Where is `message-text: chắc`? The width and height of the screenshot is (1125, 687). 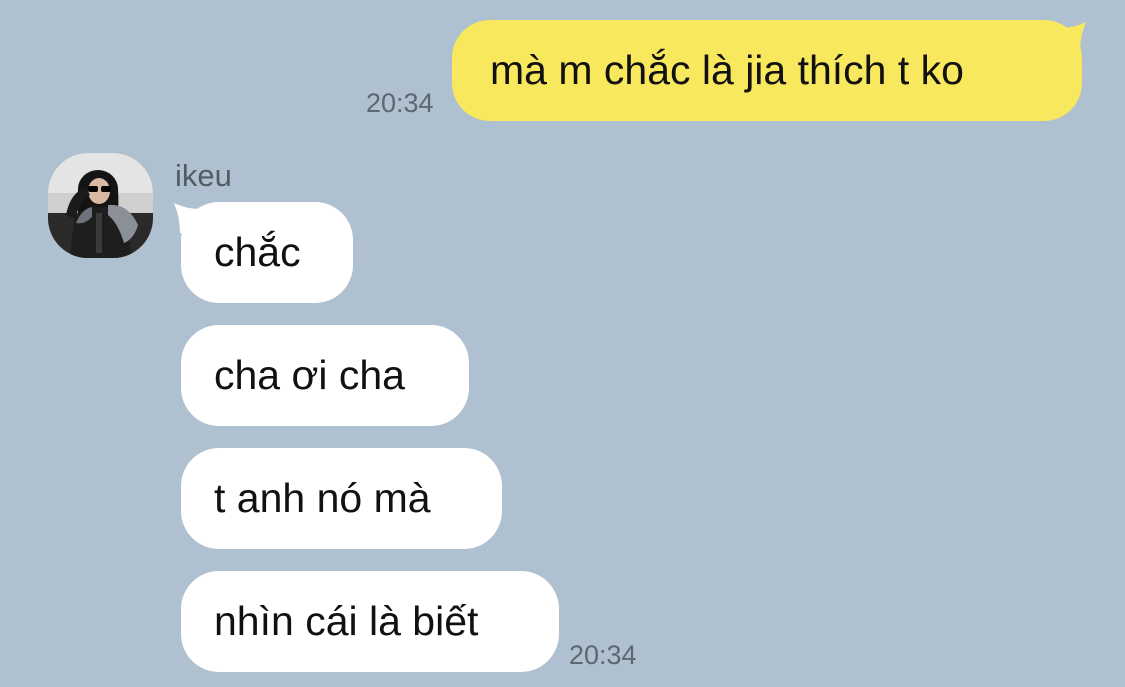
message-text: chắc is located at coordinates (257, 252).